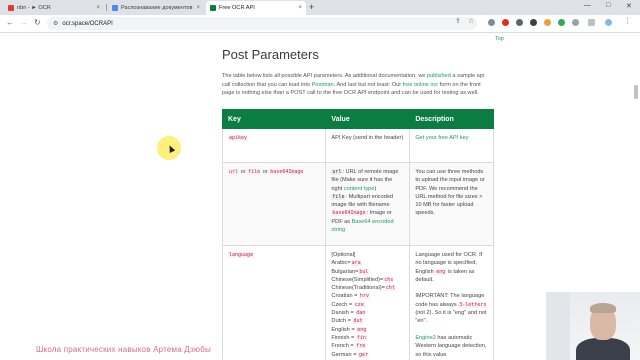 The width and height of the screenshot is (640, 360). I want to click on lang-name: German, so click(341, 354).